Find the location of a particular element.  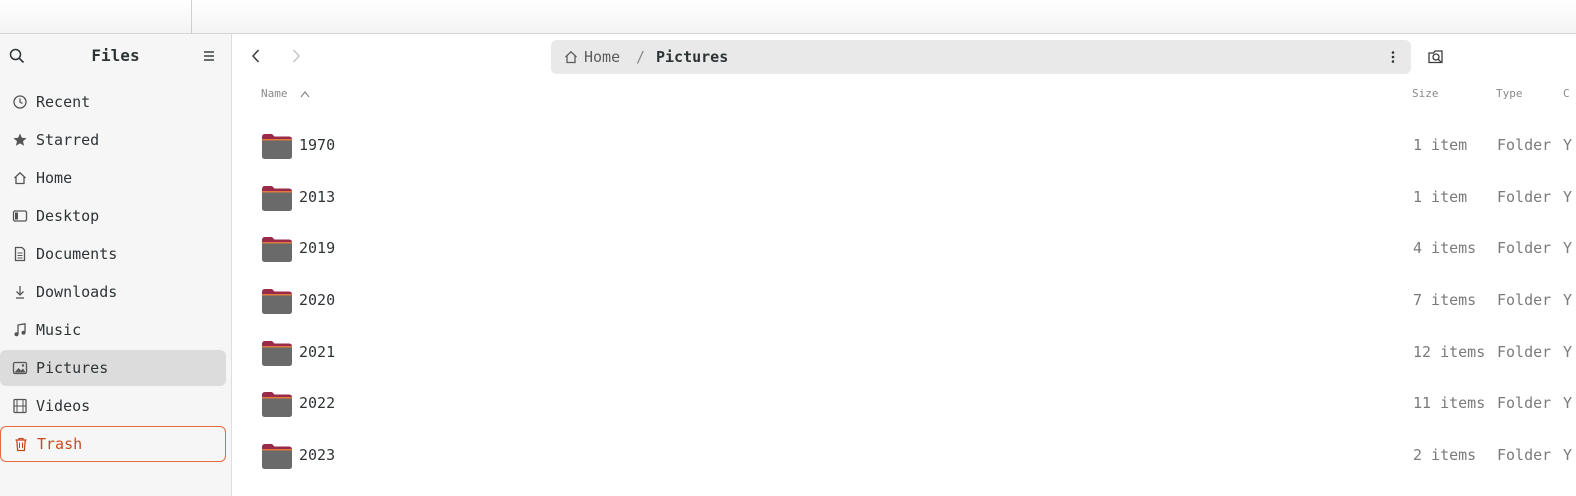

file-name: 2021 is located at coordinates (317, 351).